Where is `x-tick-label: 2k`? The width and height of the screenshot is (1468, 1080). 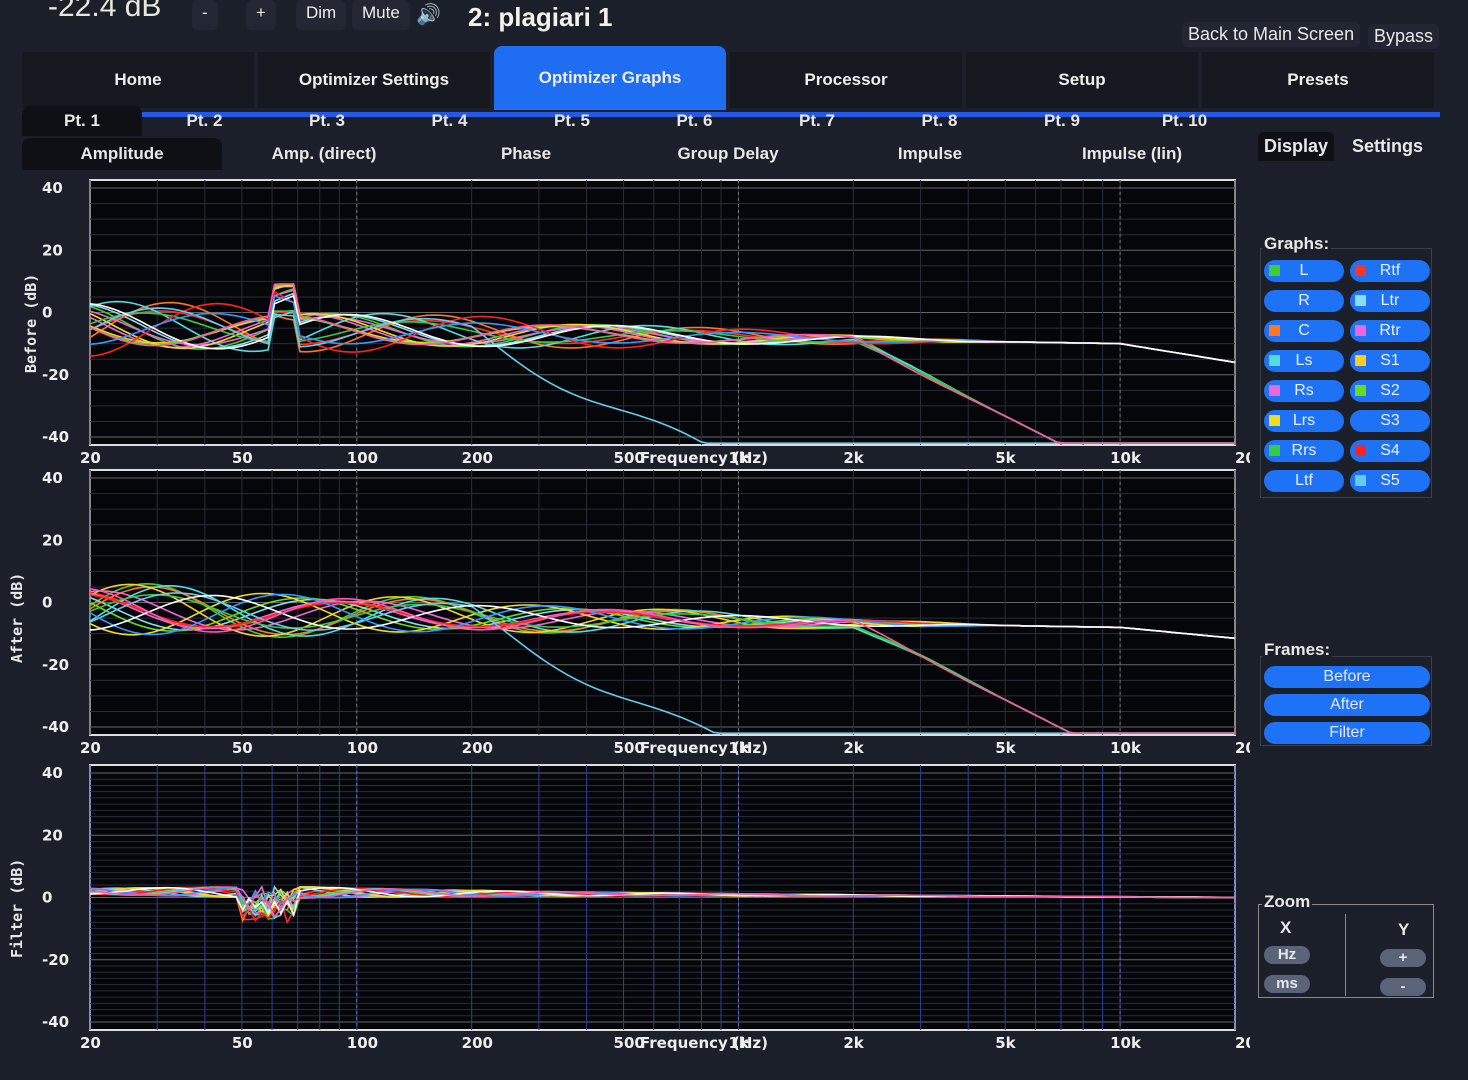
x-tick-label: 2k is located at coordinates (853, 1043).